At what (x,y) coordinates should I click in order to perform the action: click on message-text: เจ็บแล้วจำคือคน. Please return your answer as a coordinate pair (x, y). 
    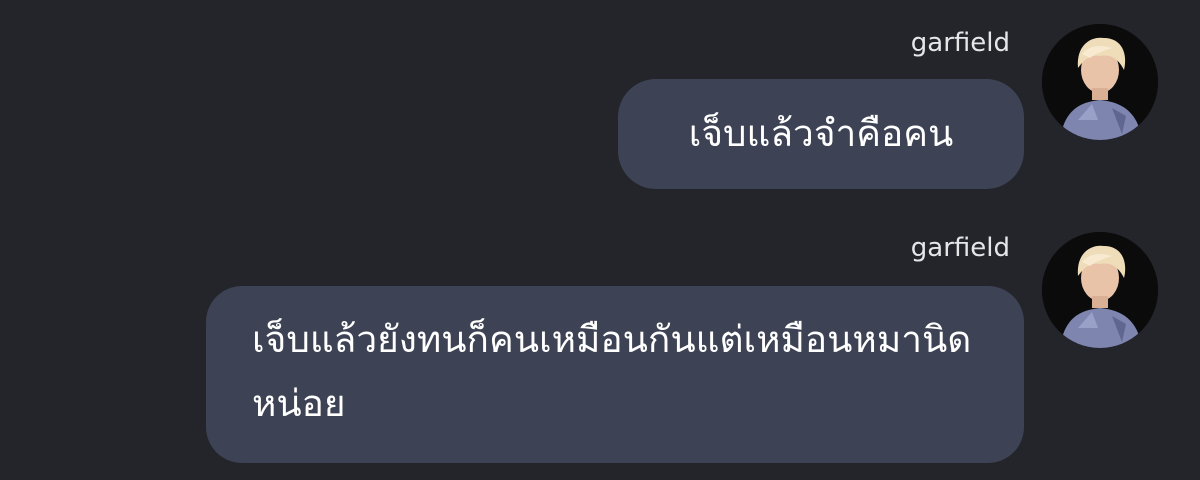
    Looking at the image, I should click on (821, 133).